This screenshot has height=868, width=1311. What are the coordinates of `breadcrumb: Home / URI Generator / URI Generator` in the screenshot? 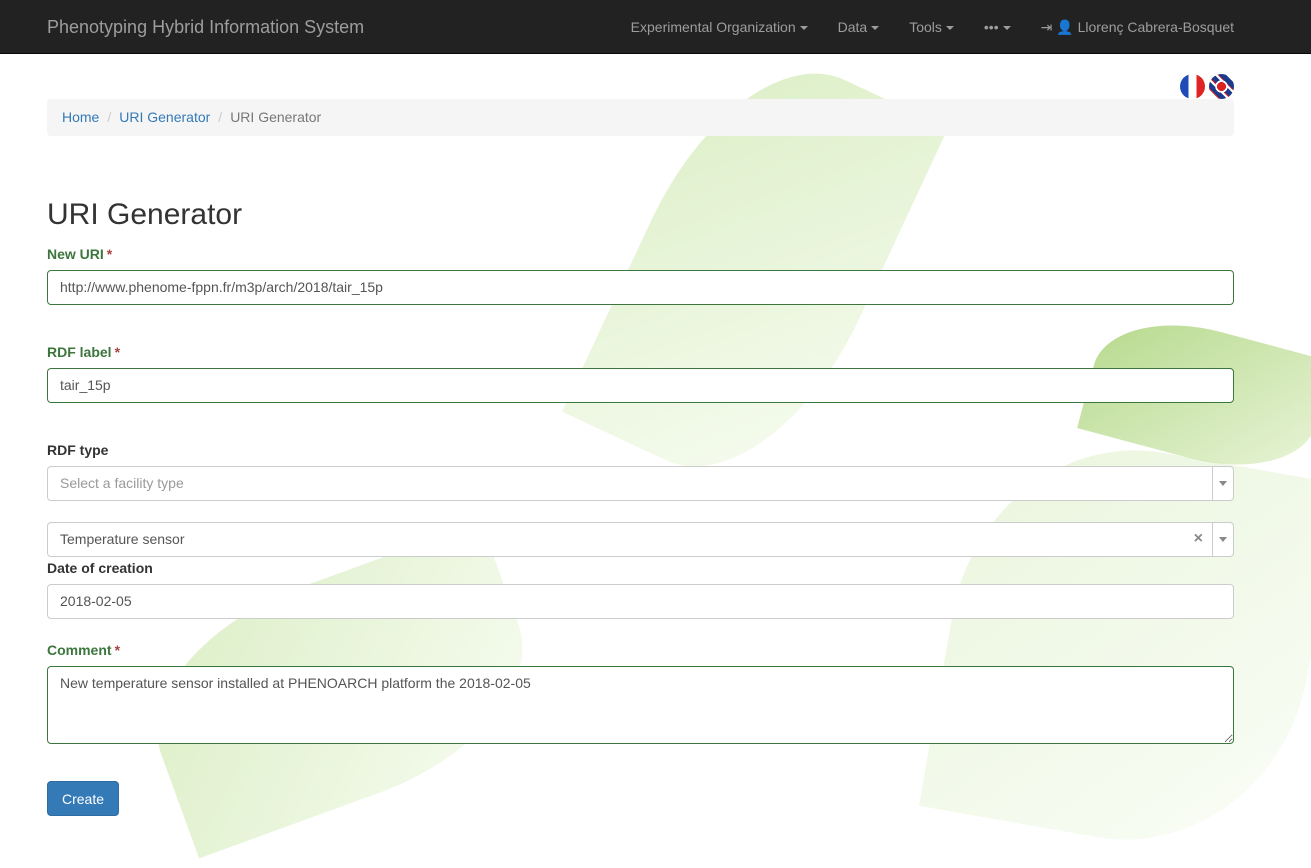 It's located at (640, 117).